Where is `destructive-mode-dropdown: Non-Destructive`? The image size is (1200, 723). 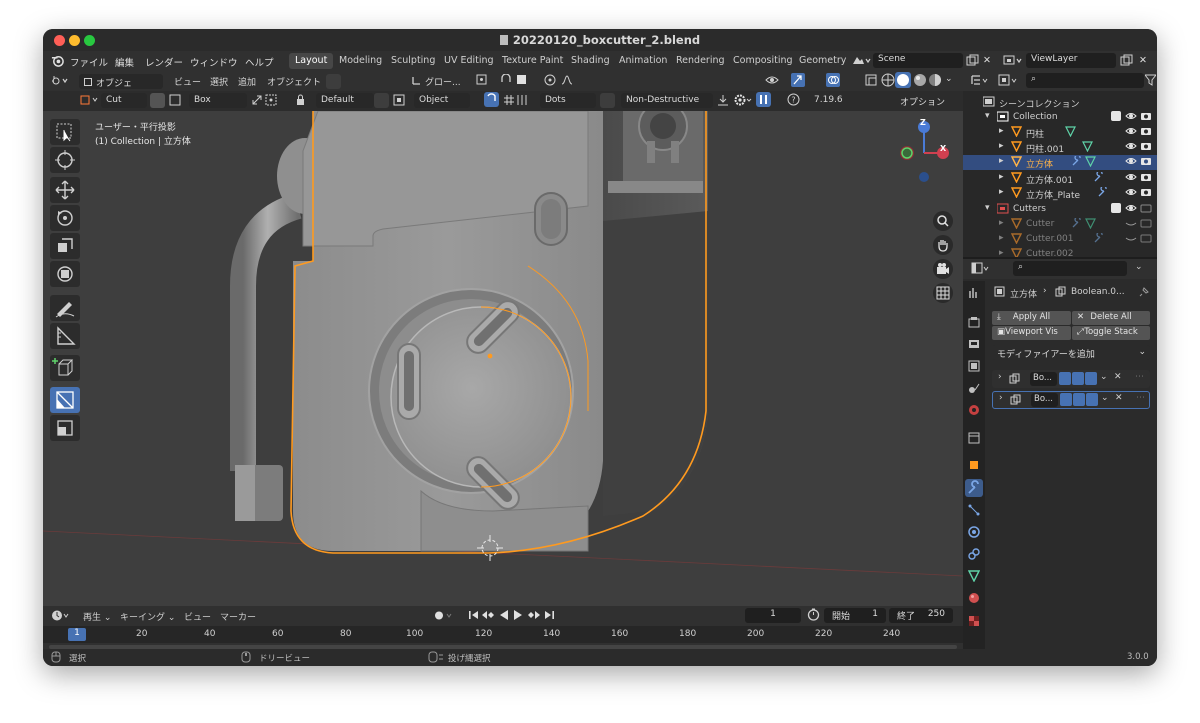 destructive-mode-dropdown: Non-Destructive is located at coordinates (667, 100).